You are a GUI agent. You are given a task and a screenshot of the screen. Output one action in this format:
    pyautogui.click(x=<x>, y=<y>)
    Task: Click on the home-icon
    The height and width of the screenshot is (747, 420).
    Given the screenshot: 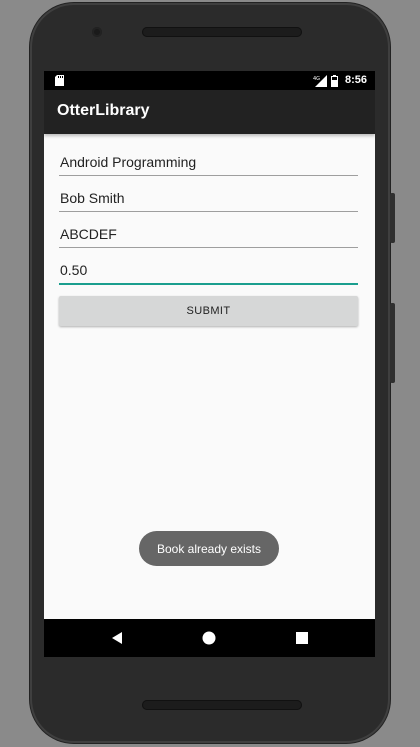 What is the action you would take?
    pyautogui.click(x=209, y=638)
    